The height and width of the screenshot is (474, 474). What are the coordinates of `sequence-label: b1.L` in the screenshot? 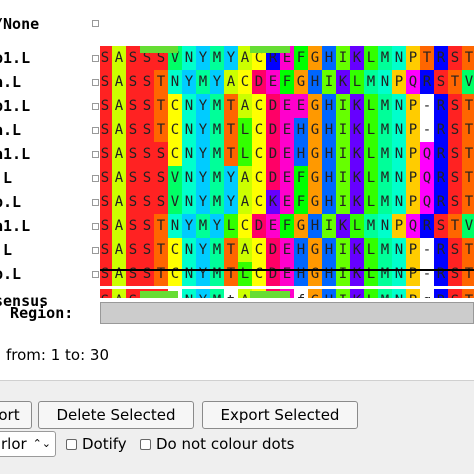 It's located at (15, 106).